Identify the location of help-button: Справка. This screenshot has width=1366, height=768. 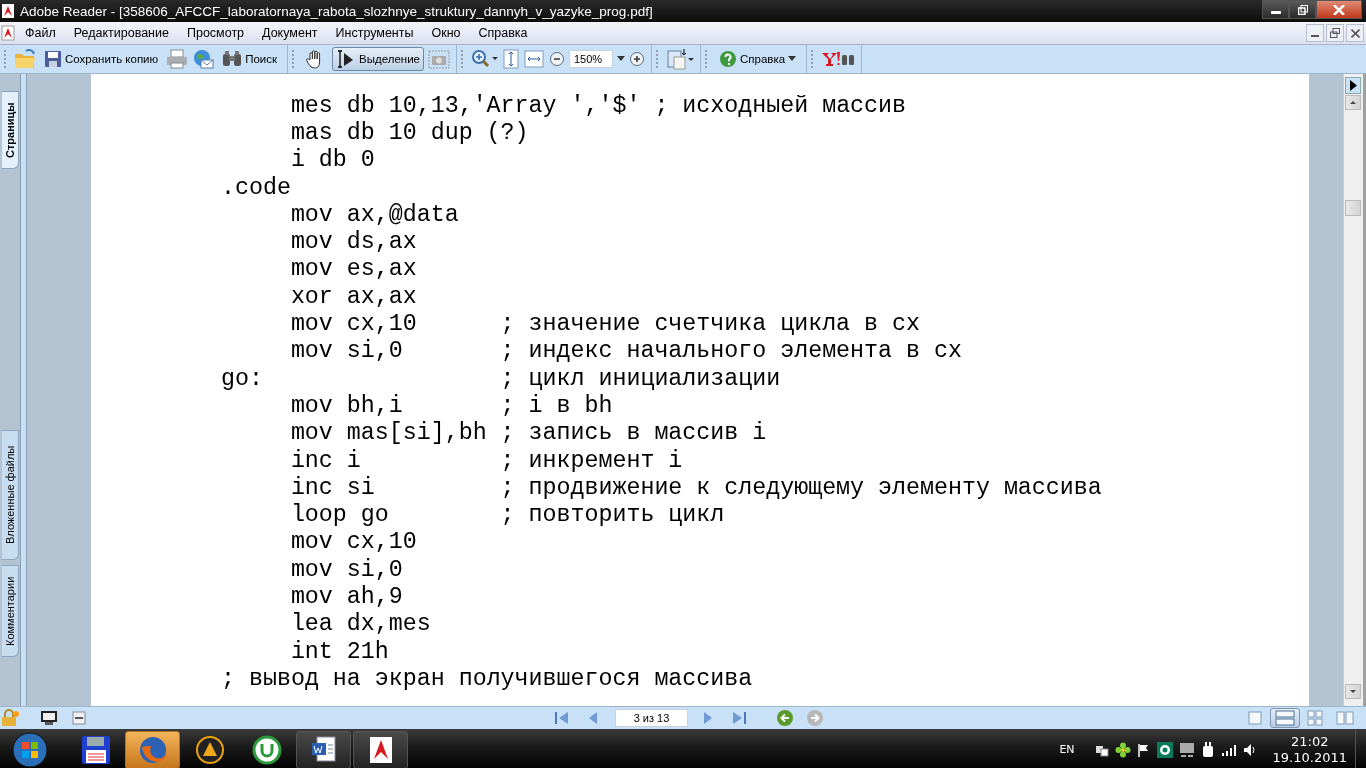
(758, 59).